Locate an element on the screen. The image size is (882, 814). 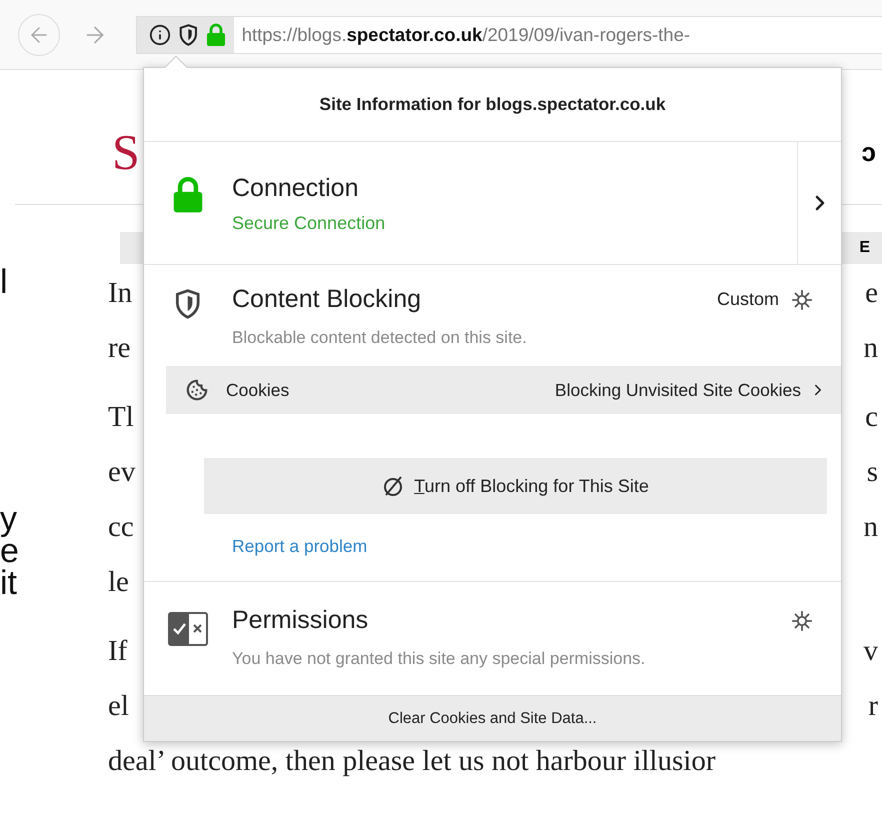
cookies-row: Cookies Blocking Unvisited Site Cookies is located at coordinates (503, 390).